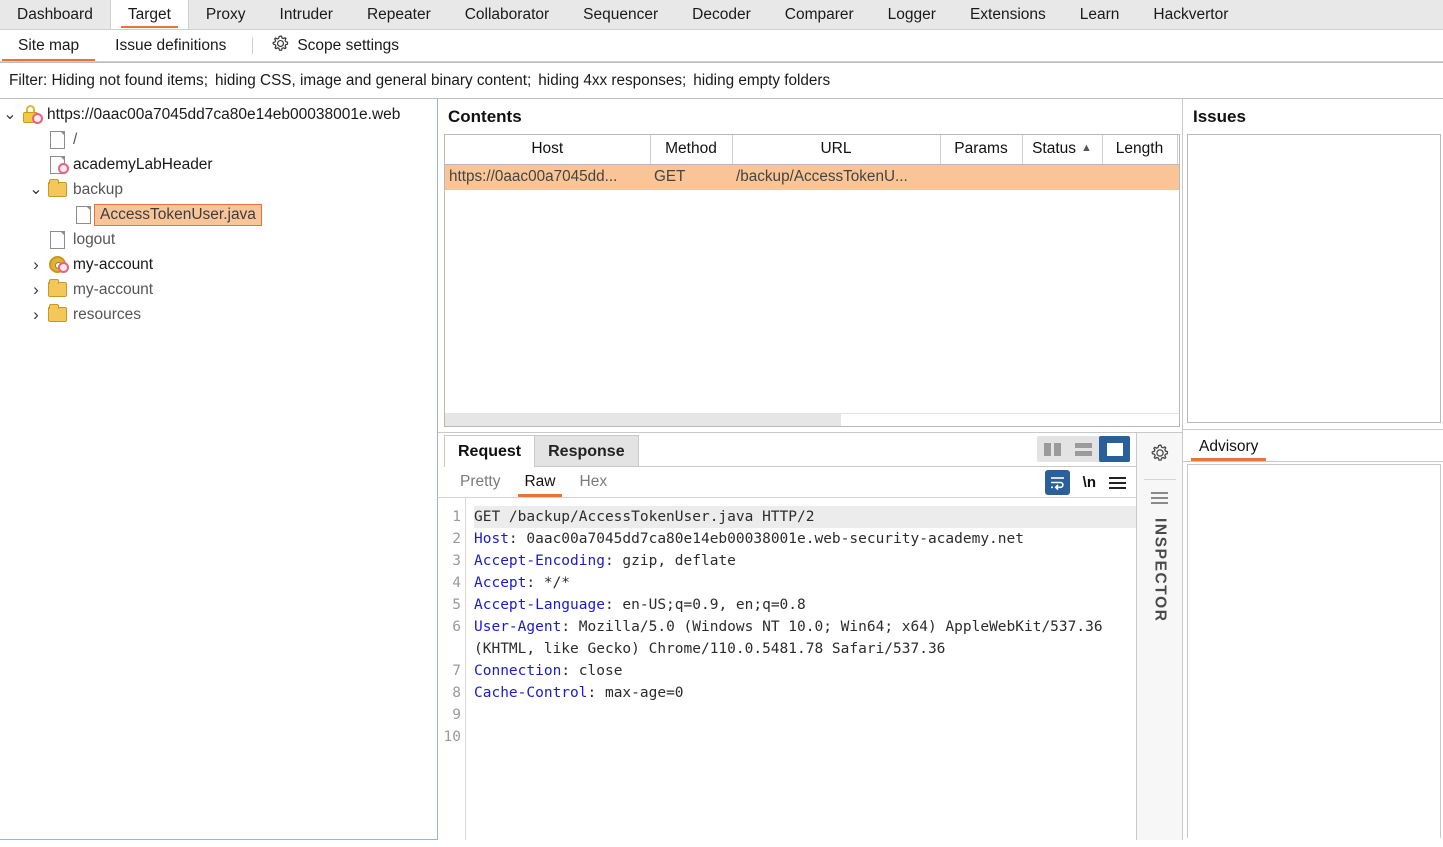  I want to click on main-tab-label: Repeater, so click(398, 14).